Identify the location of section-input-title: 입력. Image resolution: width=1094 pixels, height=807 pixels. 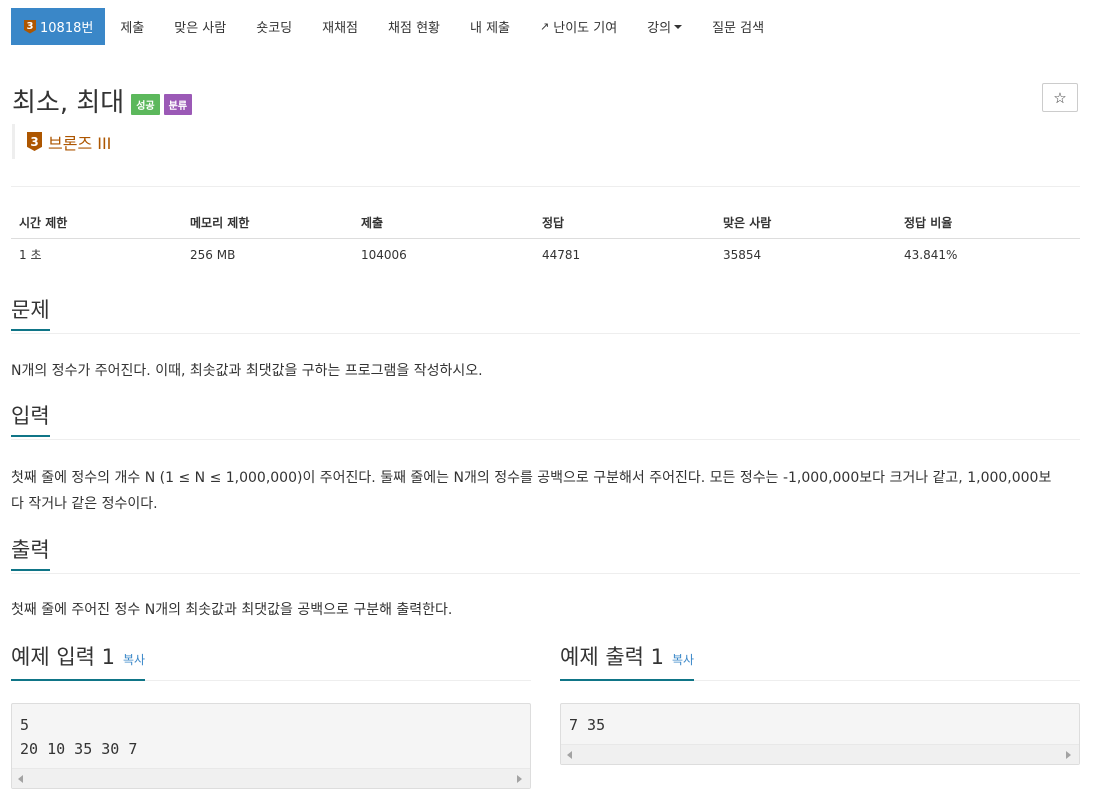
(30, 419).